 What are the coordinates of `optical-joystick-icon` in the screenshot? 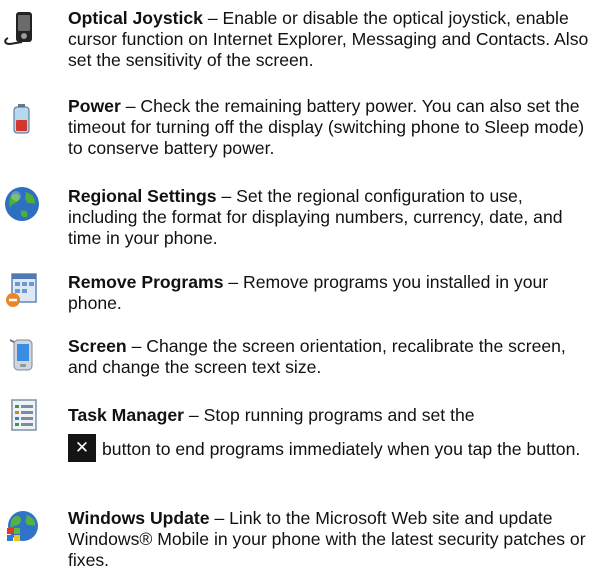 It's located at (22, 28).